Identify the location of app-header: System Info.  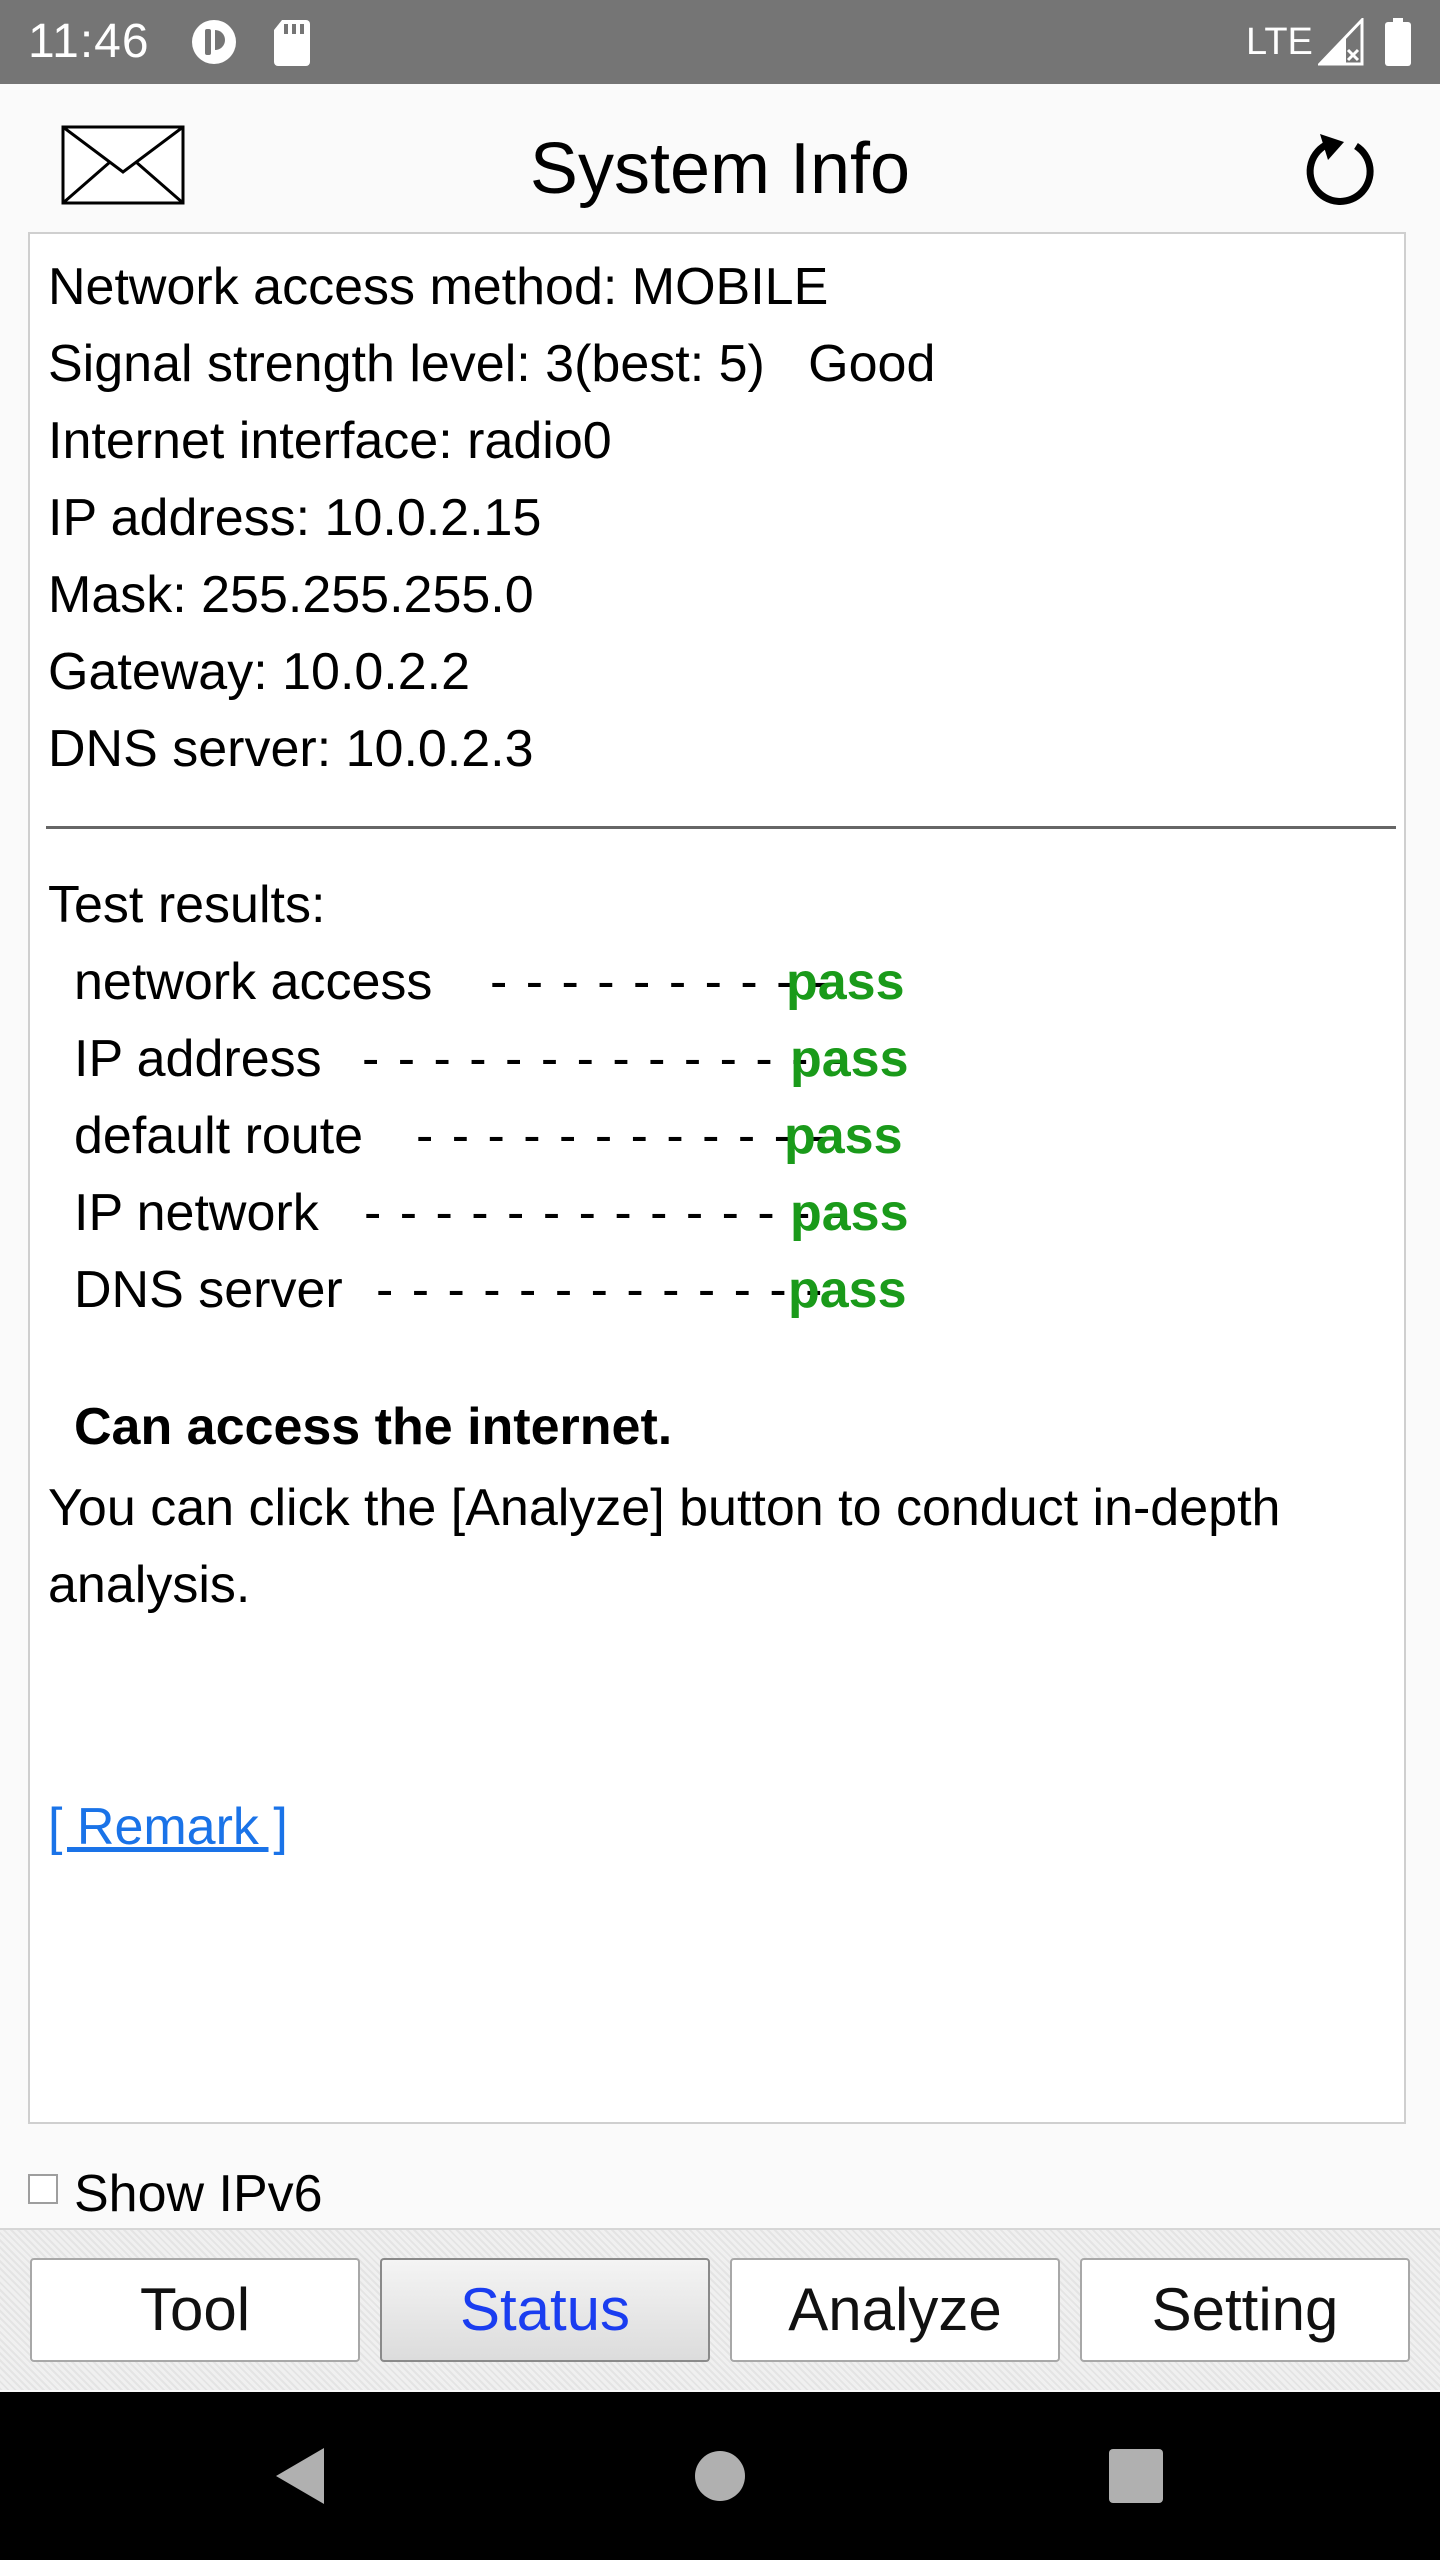
(720, 158).